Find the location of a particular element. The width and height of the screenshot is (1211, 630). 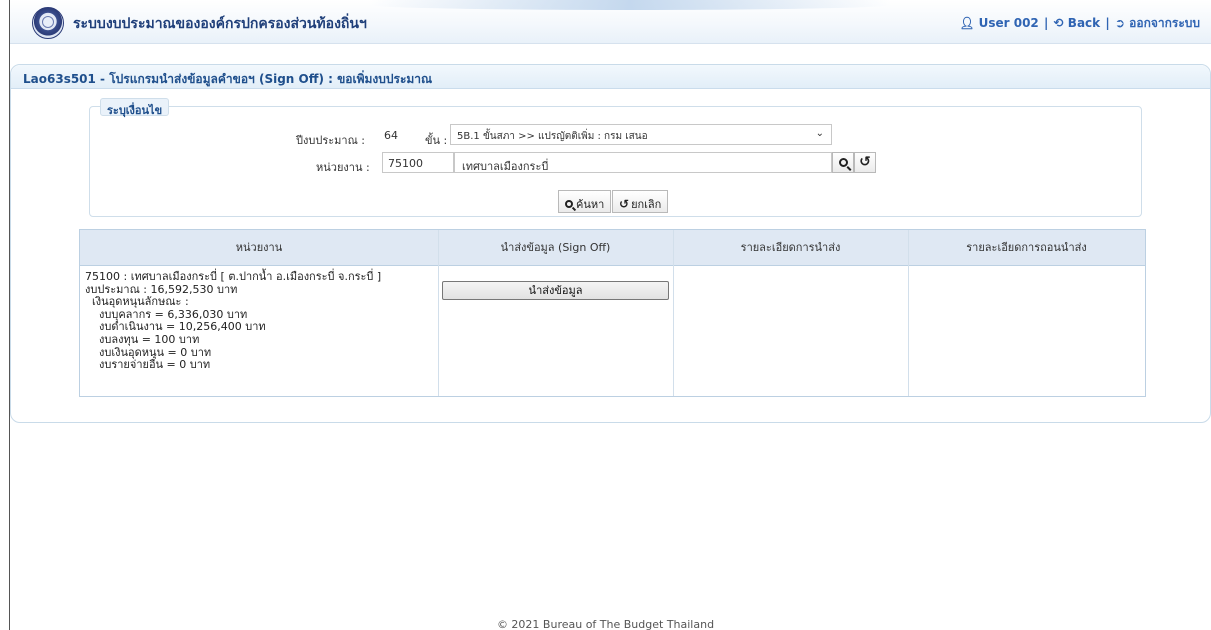

unit-code-field: 75100 is located at coordinates (418, 162).